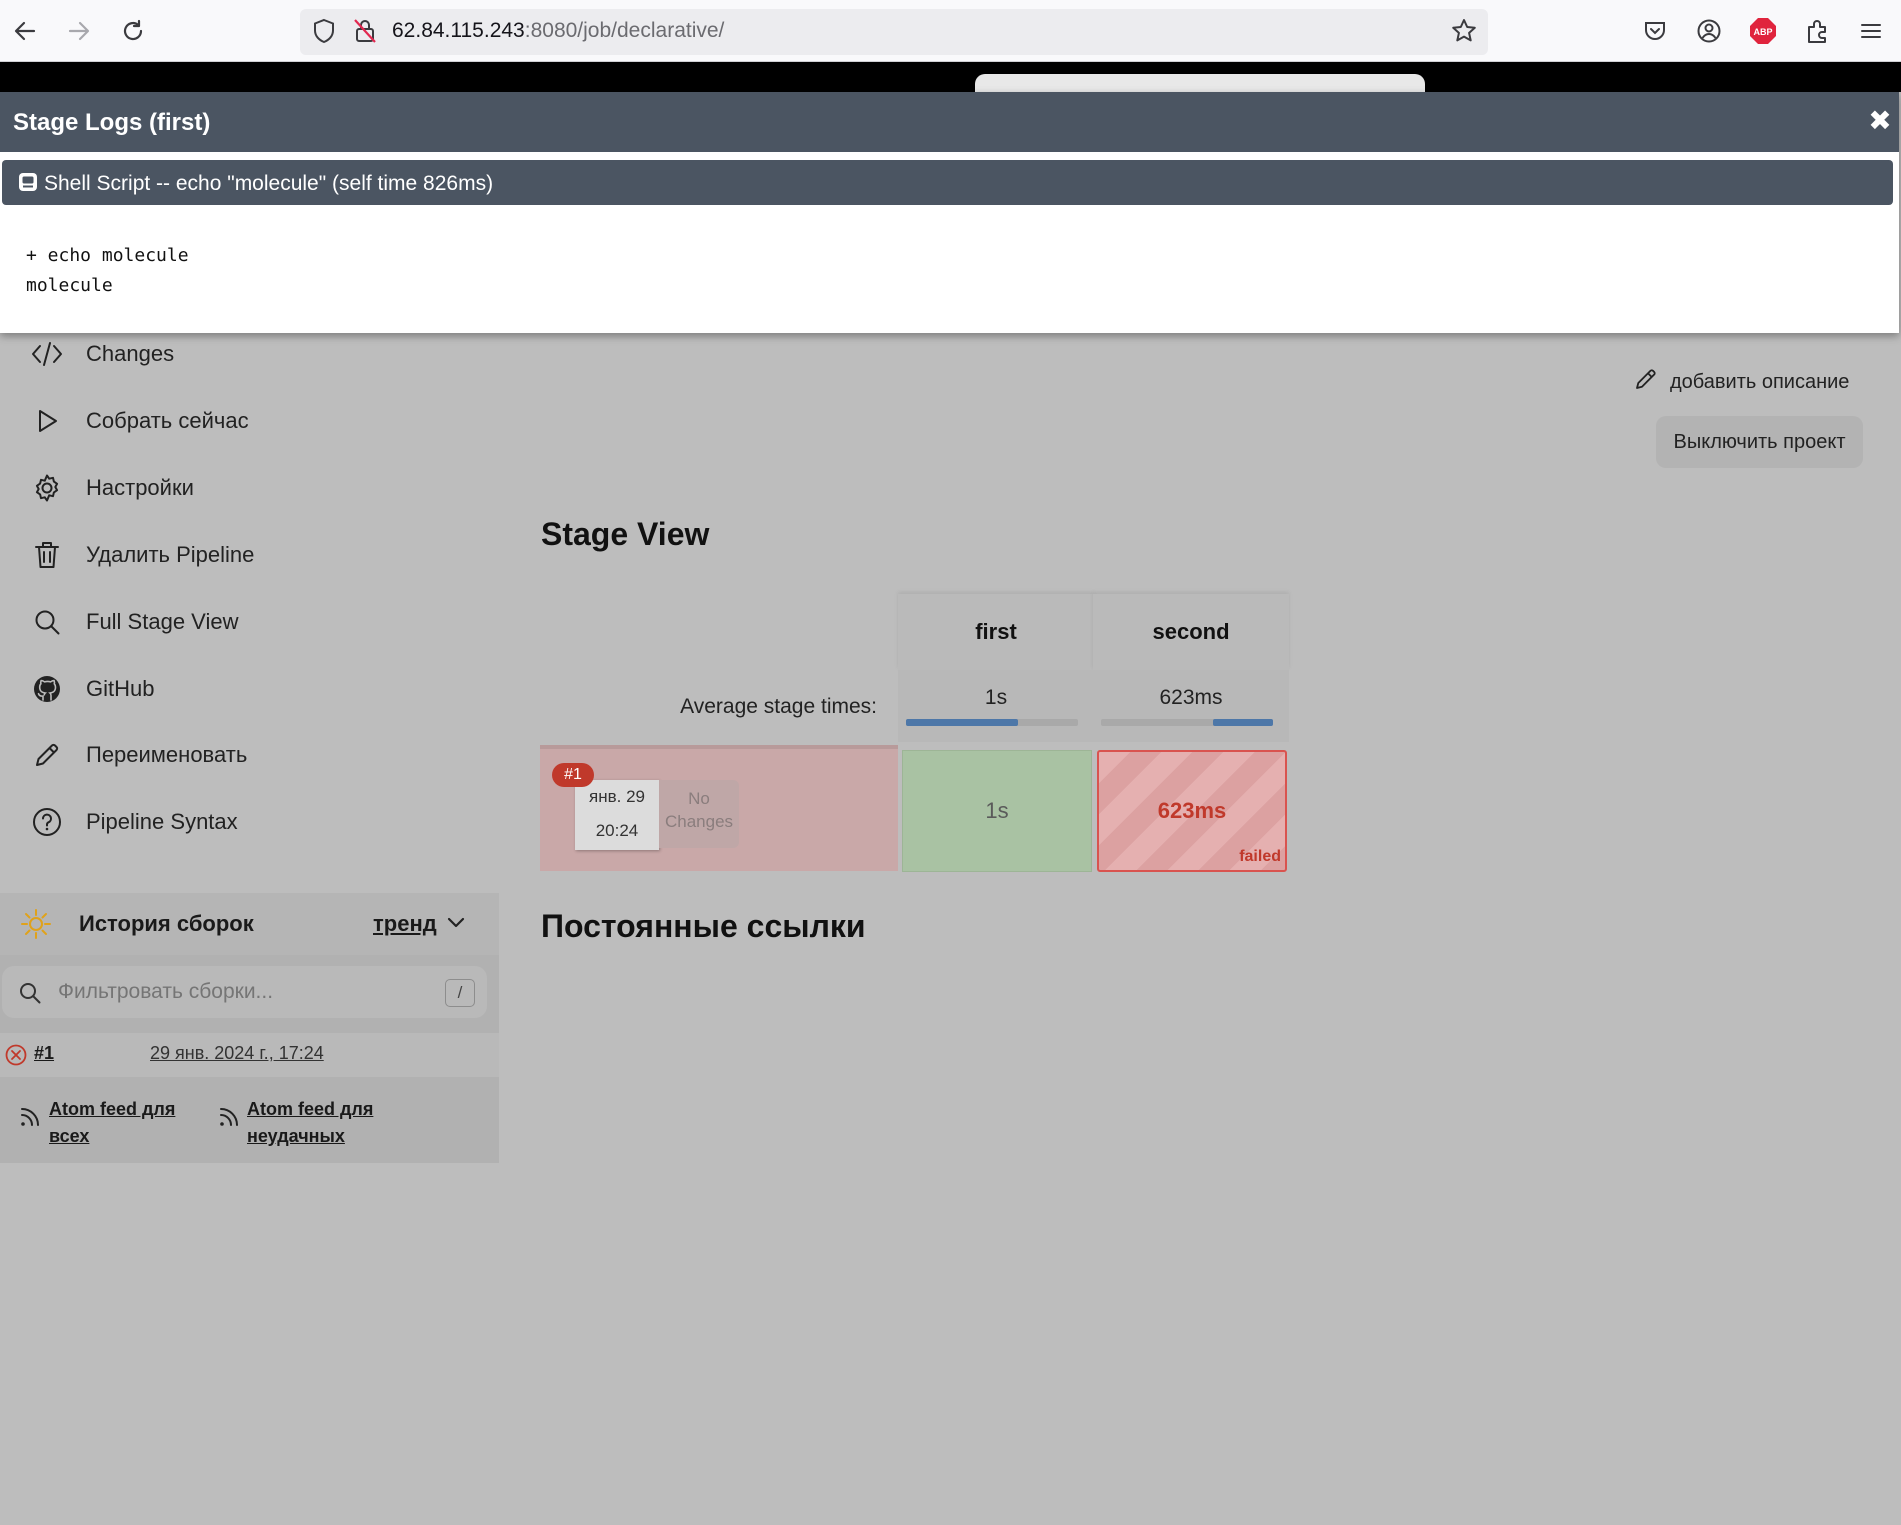 This screenshot has width=1901, height=1525. I want to click on stage-cell-failed: 623ms failed, so click(1192, 811).